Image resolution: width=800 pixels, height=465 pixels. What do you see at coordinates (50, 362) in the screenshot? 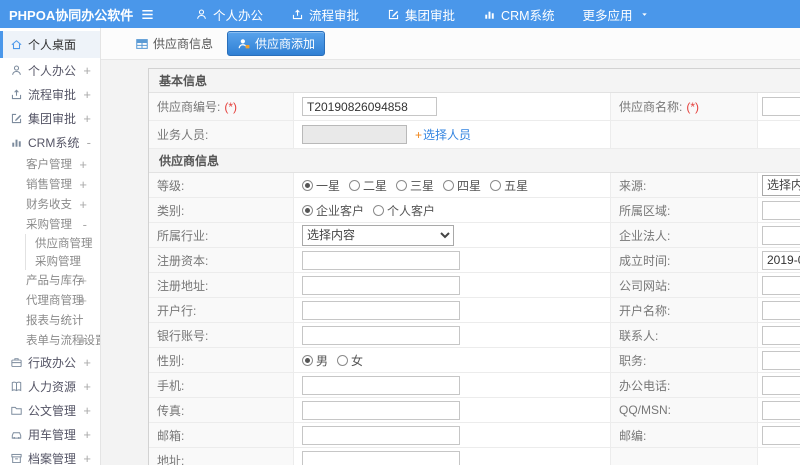
I see `sidebar-item-admin-office: 行政办公 +` at bounding box center [50, 362].